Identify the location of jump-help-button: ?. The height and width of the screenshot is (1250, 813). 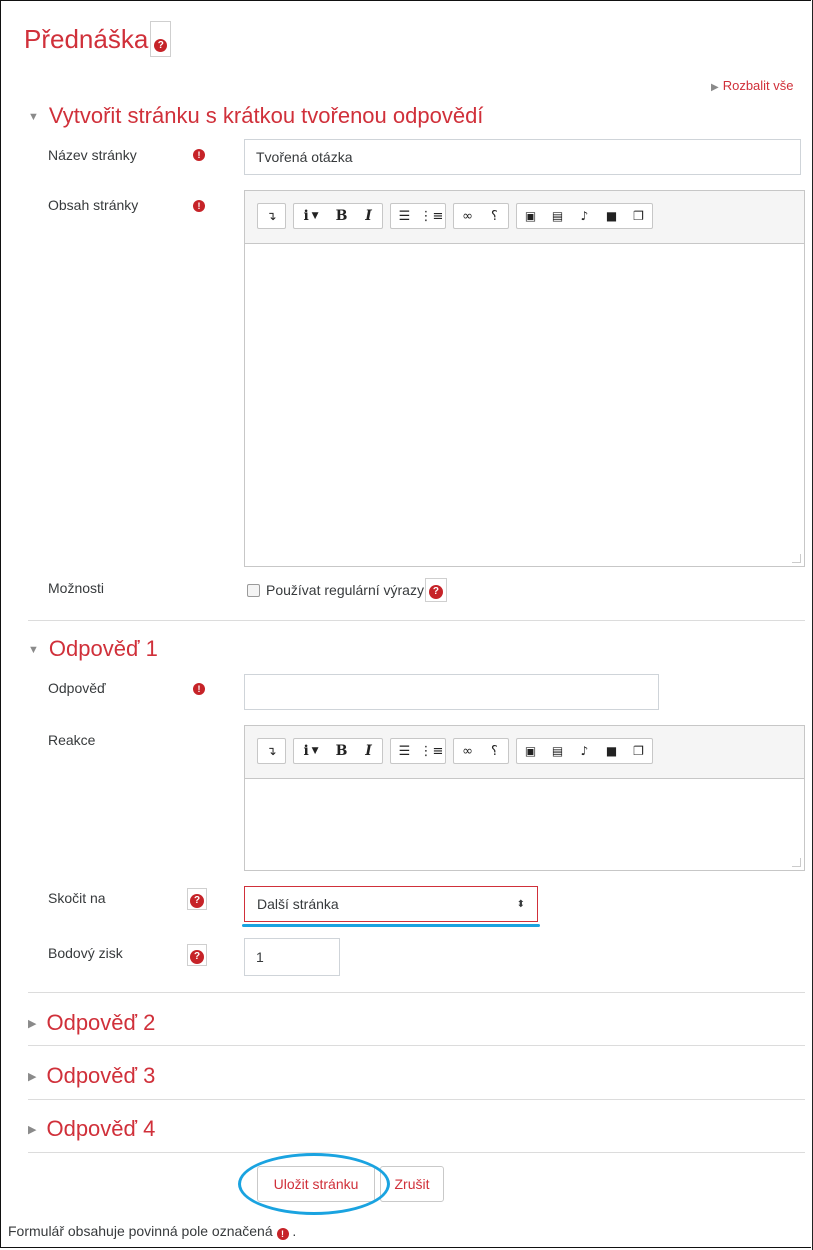
(197, 899).